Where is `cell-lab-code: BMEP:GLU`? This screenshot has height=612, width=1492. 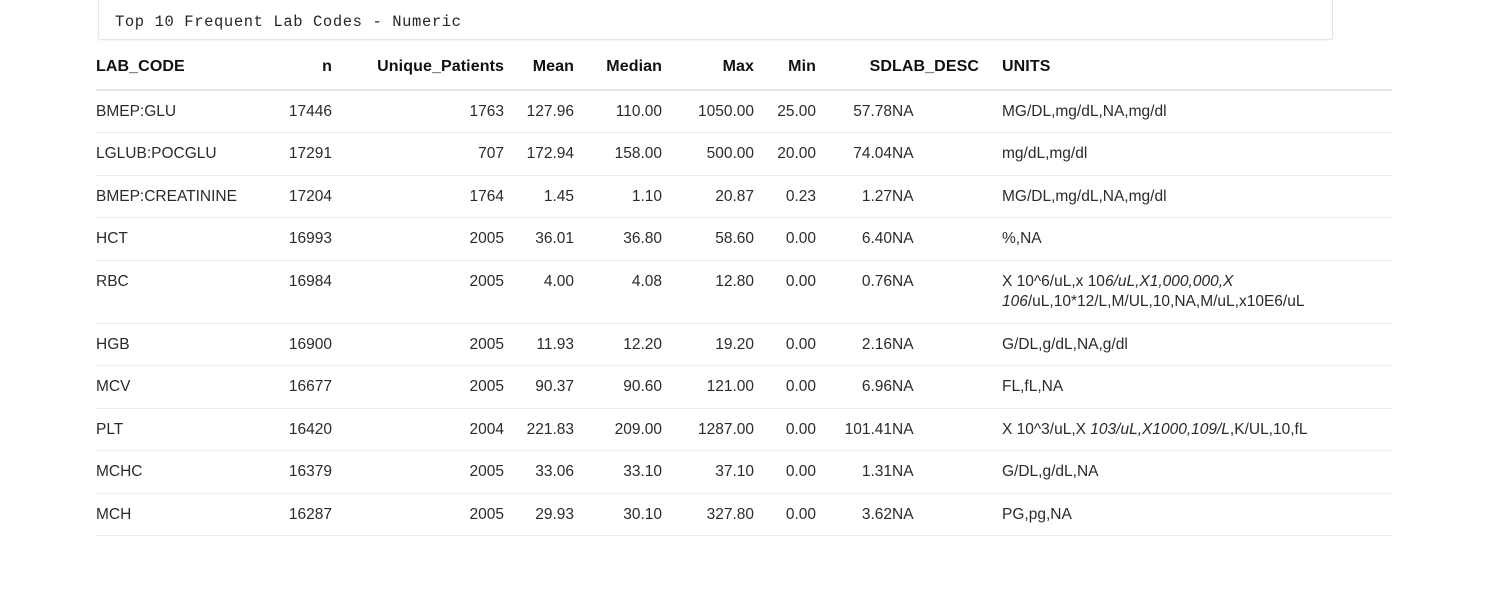 cell-lab-code: BMEP:GLU is located at coordinates (181, 112).